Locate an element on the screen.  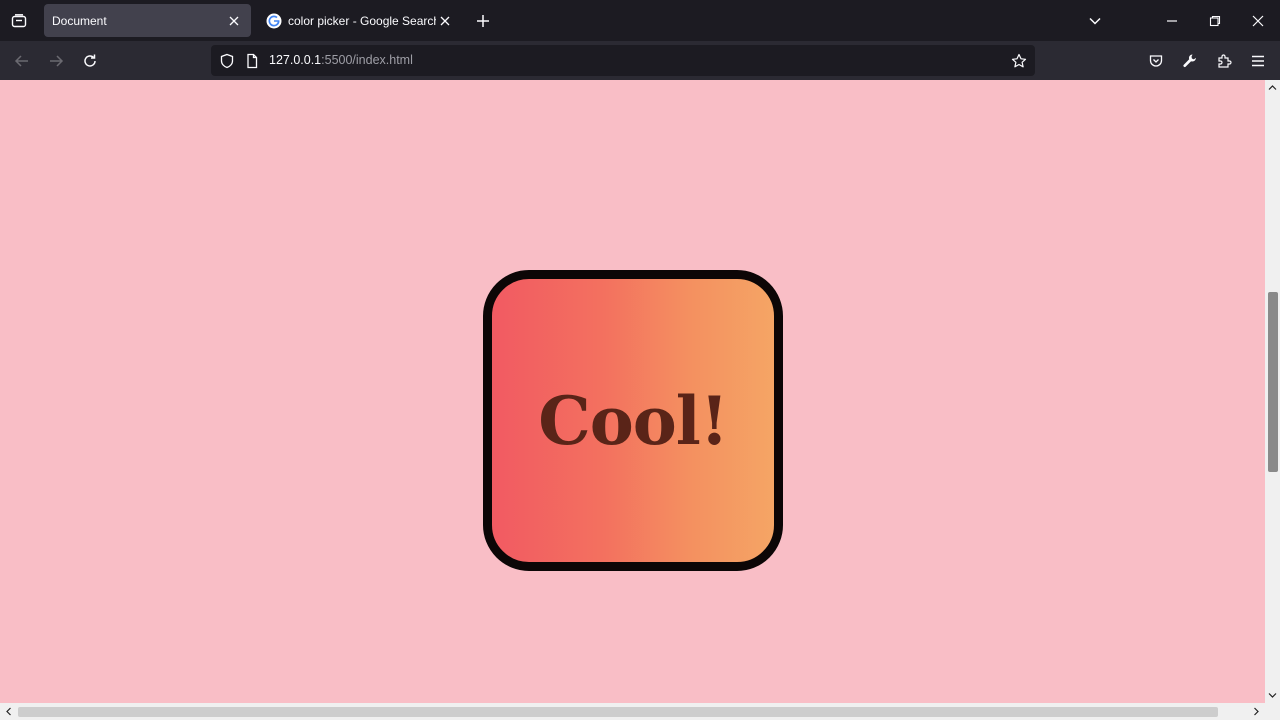
star-icon is located at coordinates (1019, 61).